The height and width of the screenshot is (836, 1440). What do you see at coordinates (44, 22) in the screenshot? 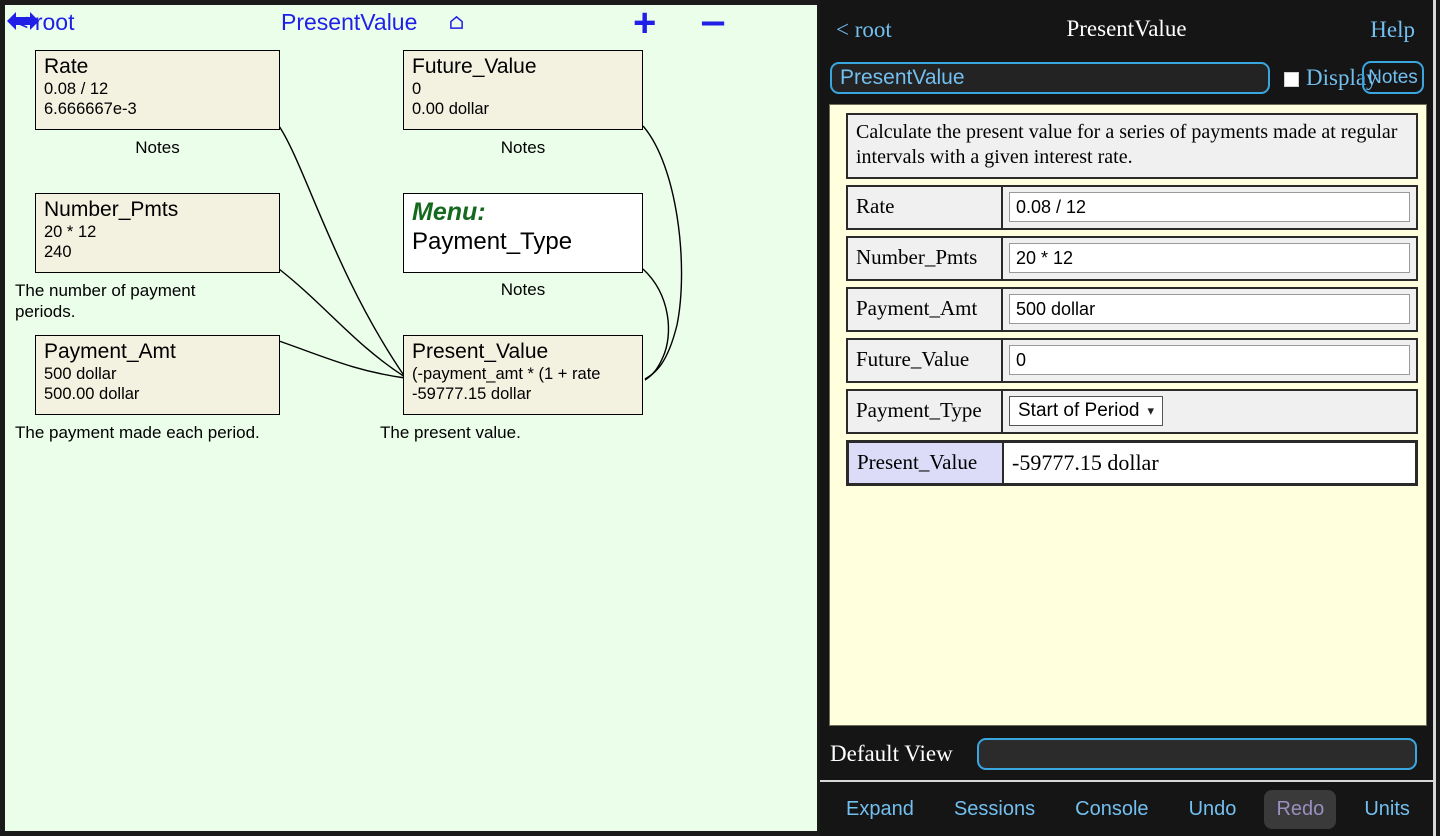
I see `graph-back-root-link: < root` at bounding box center [44, 22].